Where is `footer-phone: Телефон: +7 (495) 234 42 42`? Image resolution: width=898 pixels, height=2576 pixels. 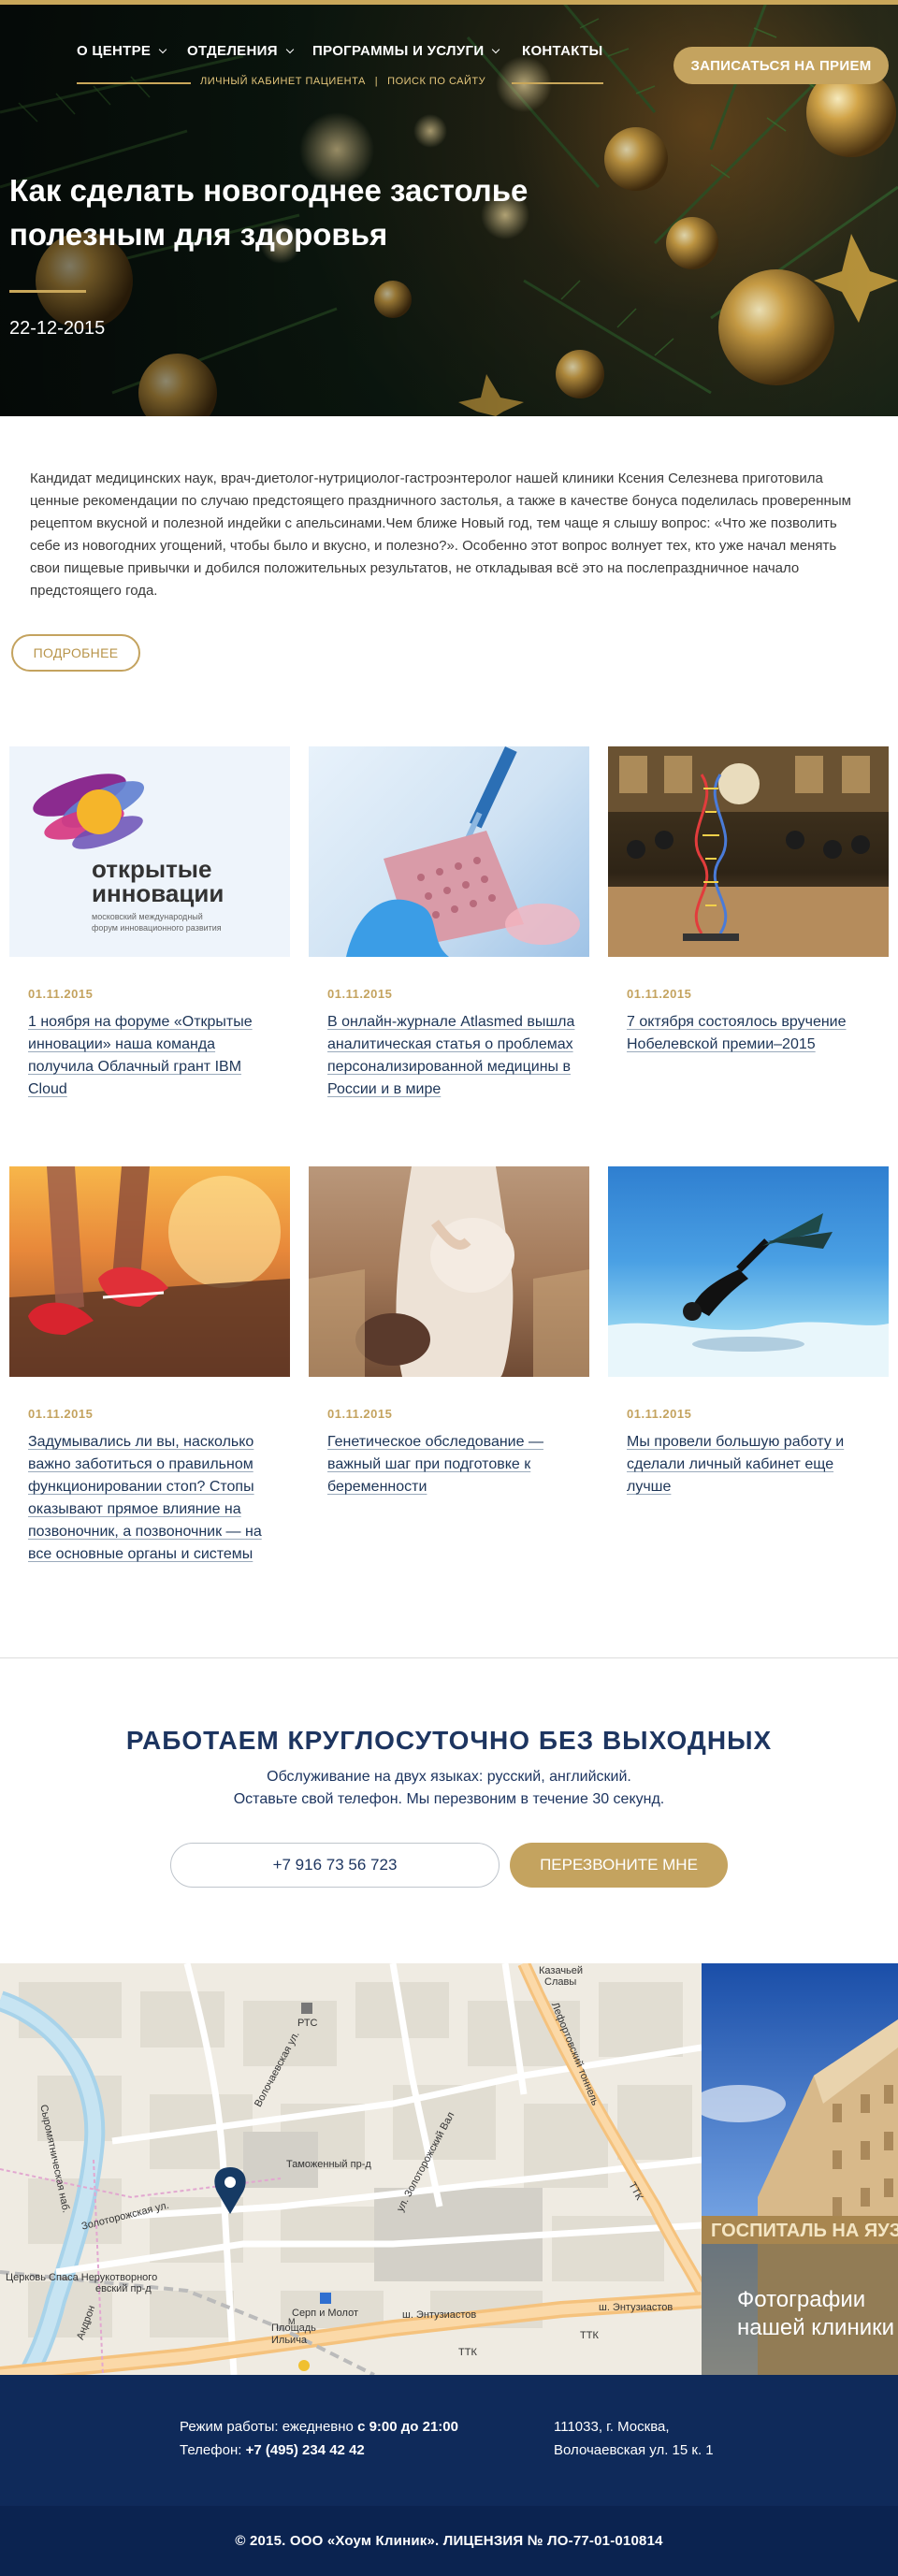 footer-phone: Телефон: +7 (495) 234 42 42 is located at coordinates (319, 2450).